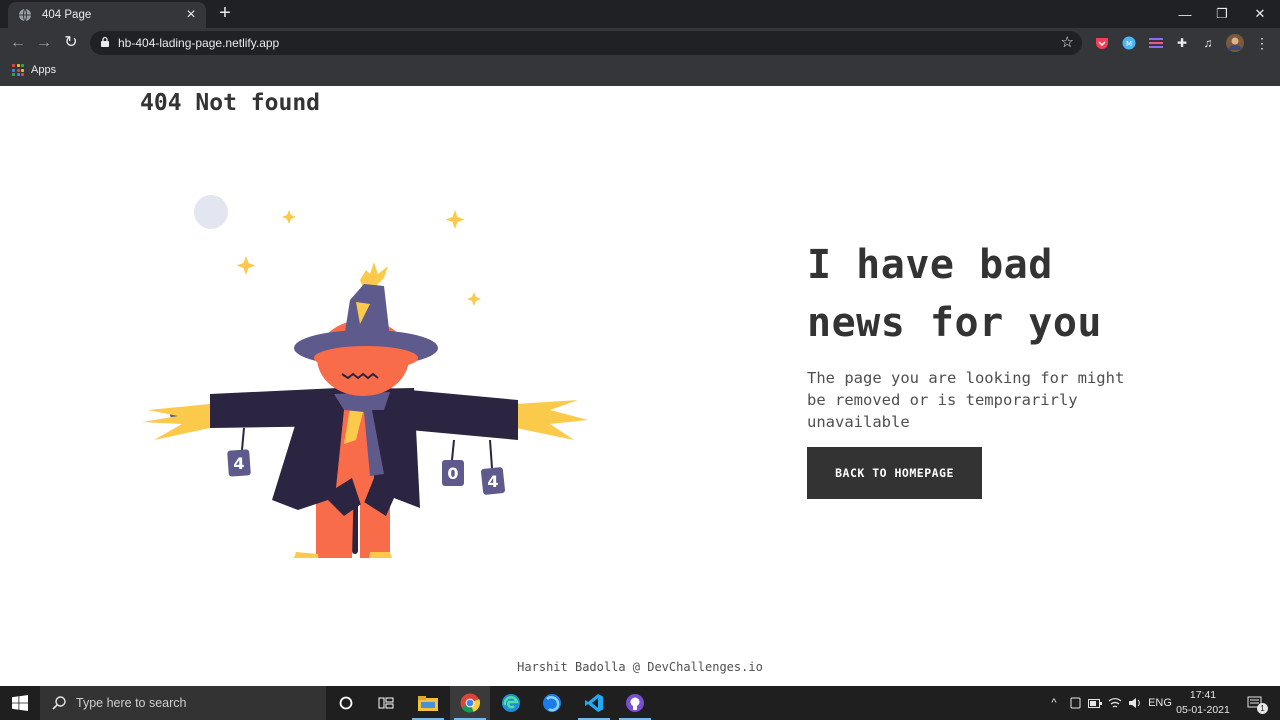 The width and height of the screenshot is (1280, 720). What do you see at coordinates (44, 70) in the screenshot?
I see `apps-label: Apps` at bounding box center [44, 70].